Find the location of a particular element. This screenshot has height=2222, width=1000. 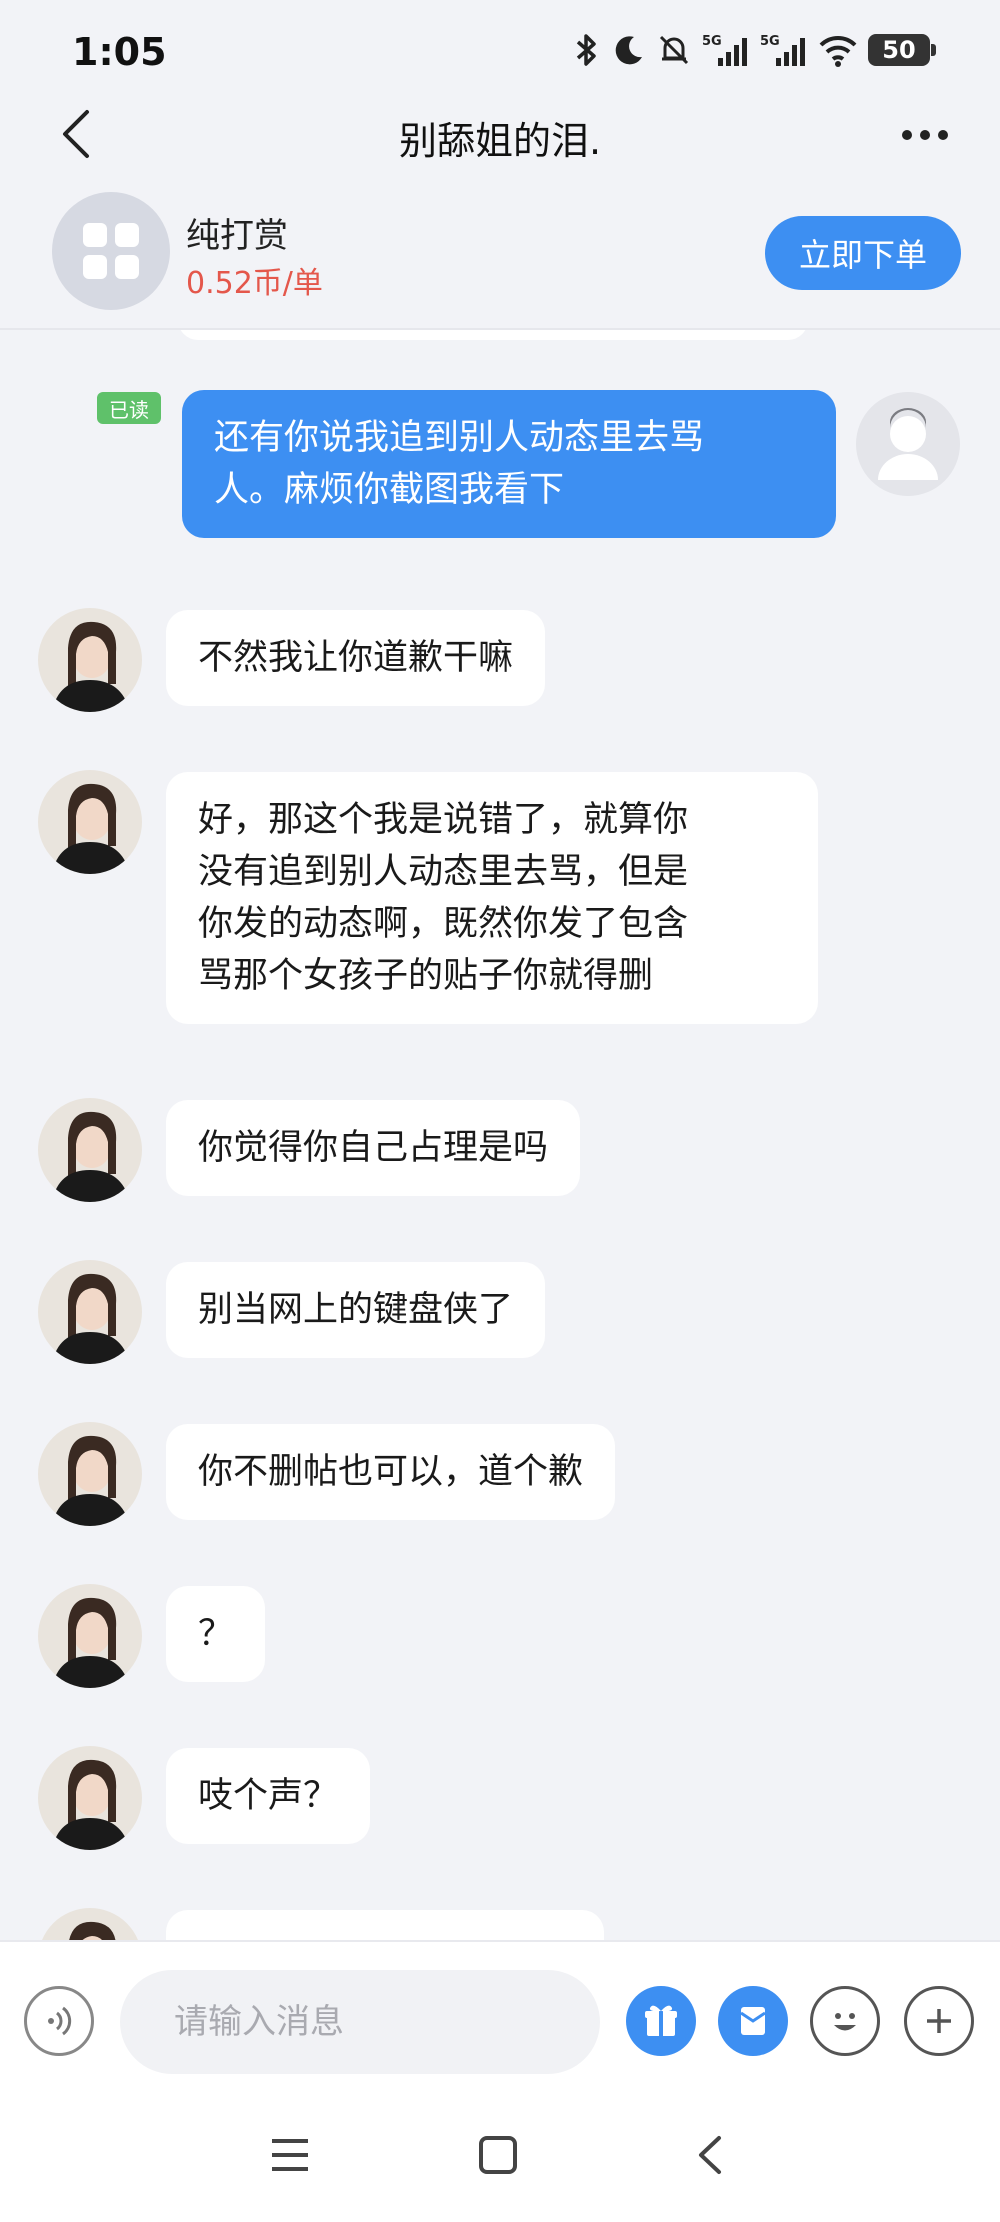

message-bubble: 吱个声？ is located at coordinates (268, 1796).